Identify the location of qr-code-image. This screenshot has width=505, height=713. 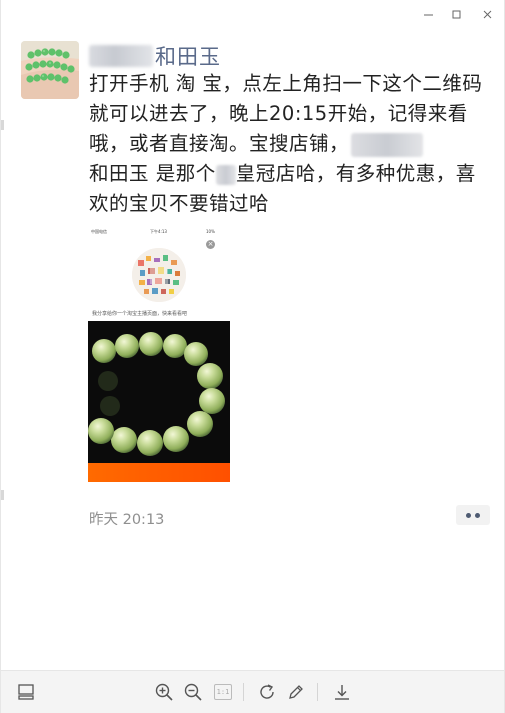
(159, 275).